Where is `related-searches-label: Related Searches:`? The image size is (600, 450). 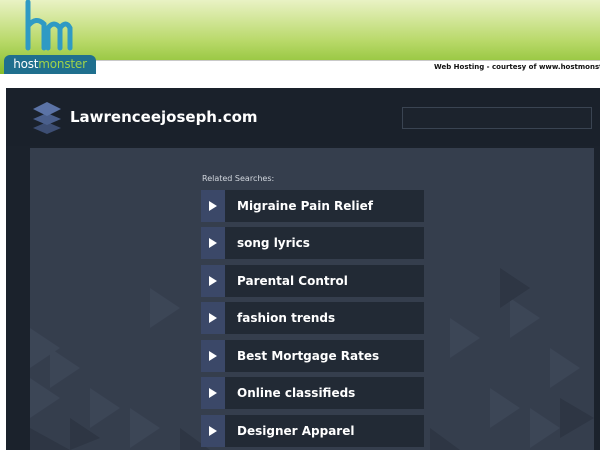 related-searches-label: Related Searches: is located at coordinates (238, 178).